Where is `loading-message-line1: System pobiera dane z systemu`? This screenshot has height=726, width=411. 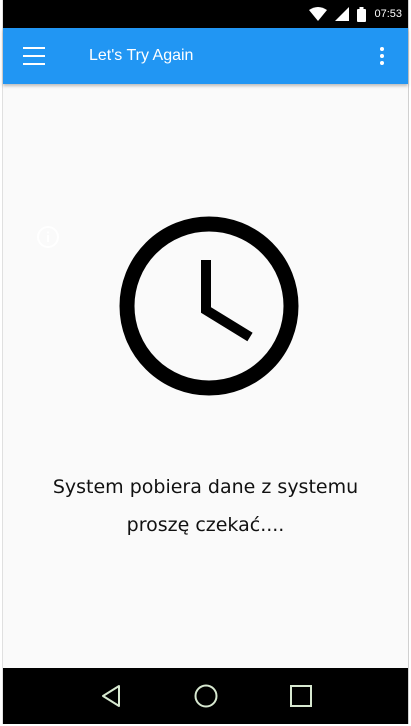
loading-message-line1: System pobiera dane z systemu is located at coordinates (205, 487).